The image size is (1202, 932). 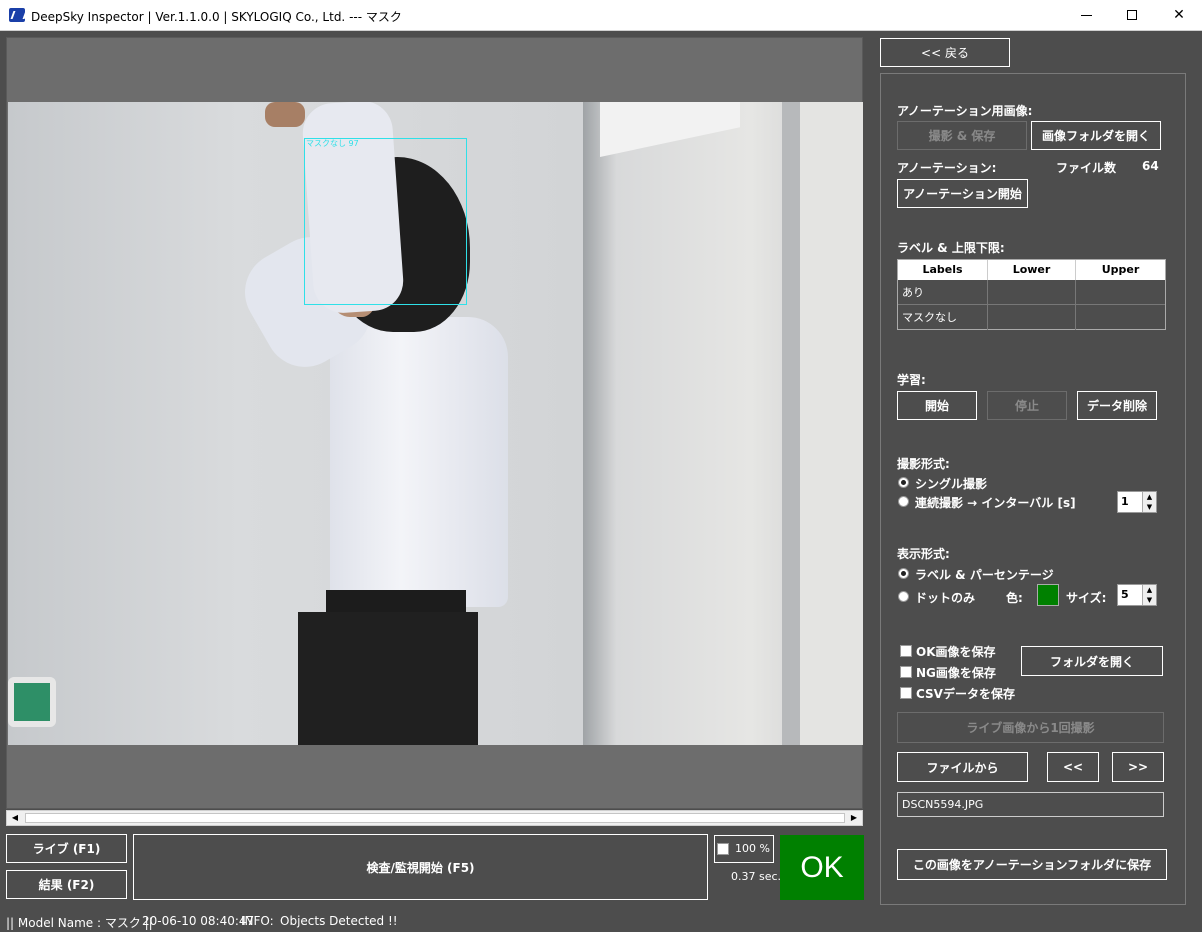 What do you see at coordinates (906, 672) in the screenshot?
I see `save-ng-checkbox` at bounding box center [906, 672].